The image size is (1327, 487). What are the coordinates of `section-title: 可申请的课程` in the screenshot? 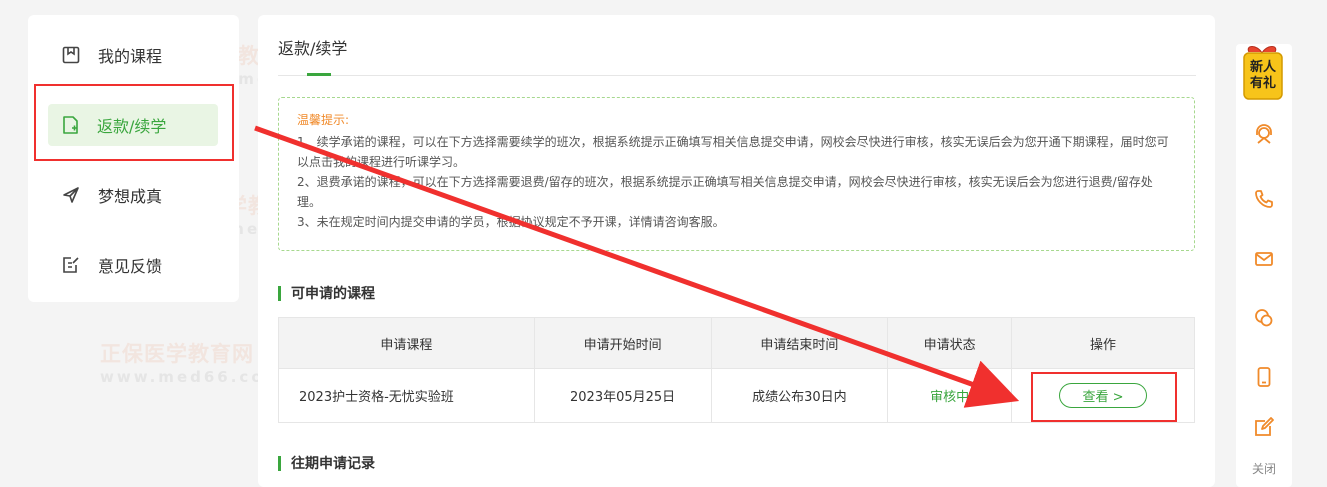 It's located at (333, 294).